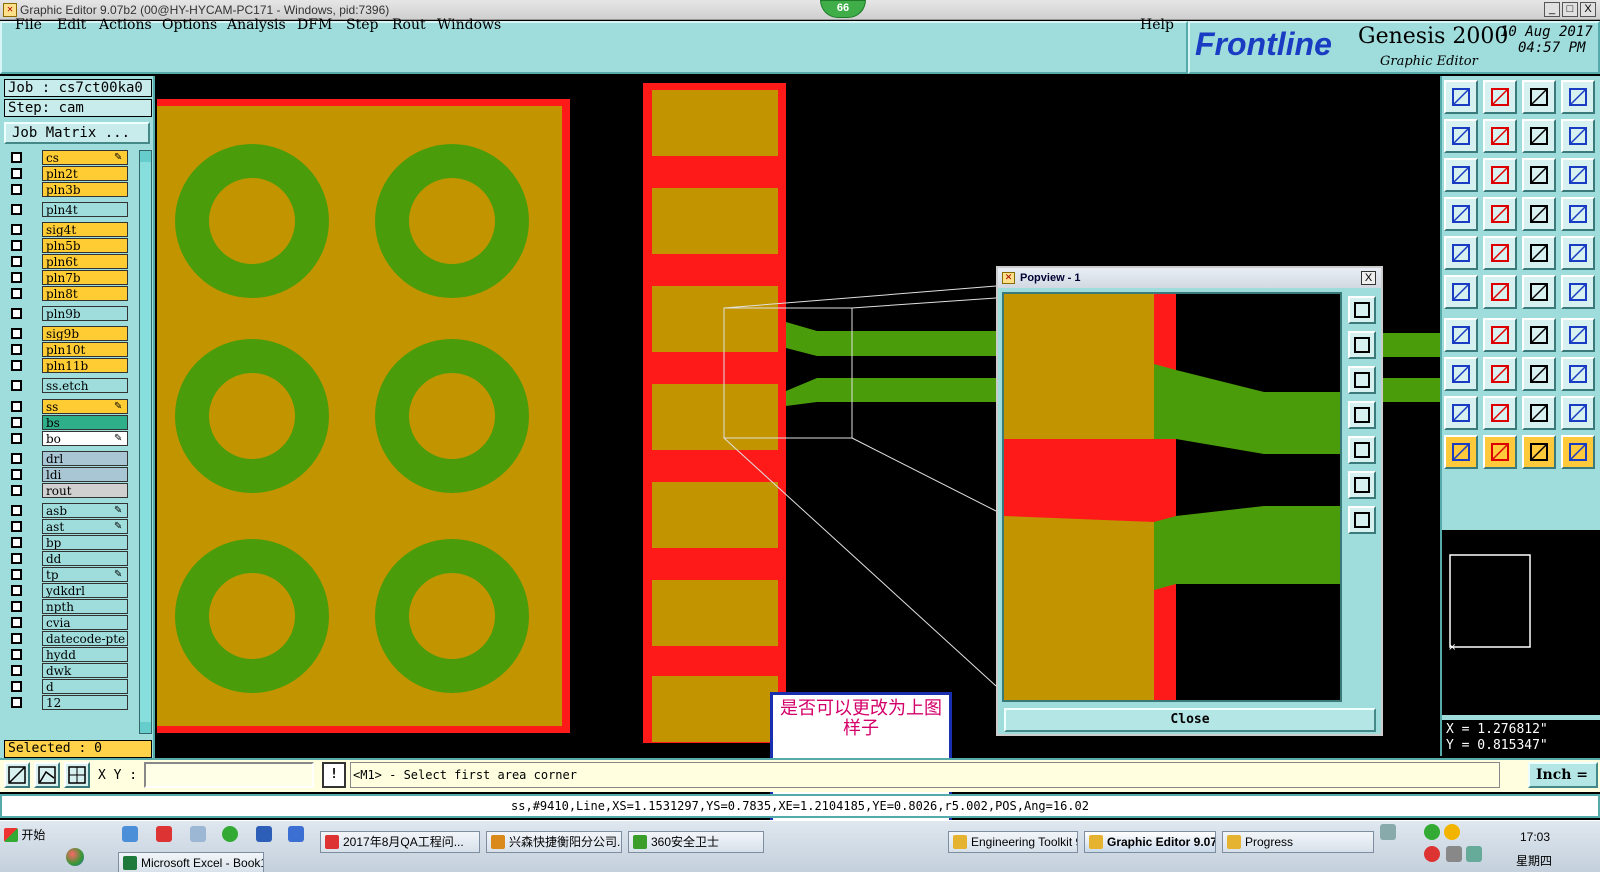 The image size is (1600, 872). I want to click on layer-name: datecode-pte, so click(85, 638).